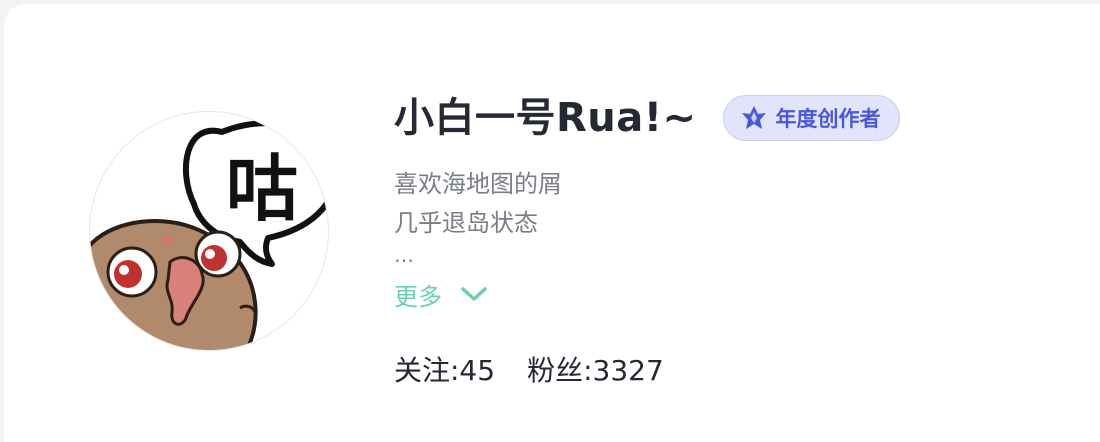 This screenshot has height=442, width=1100. What do you see at coordinates (418, 296) in the screenshot?
I see `more-label: 更多` at bounding box center [418, 296].